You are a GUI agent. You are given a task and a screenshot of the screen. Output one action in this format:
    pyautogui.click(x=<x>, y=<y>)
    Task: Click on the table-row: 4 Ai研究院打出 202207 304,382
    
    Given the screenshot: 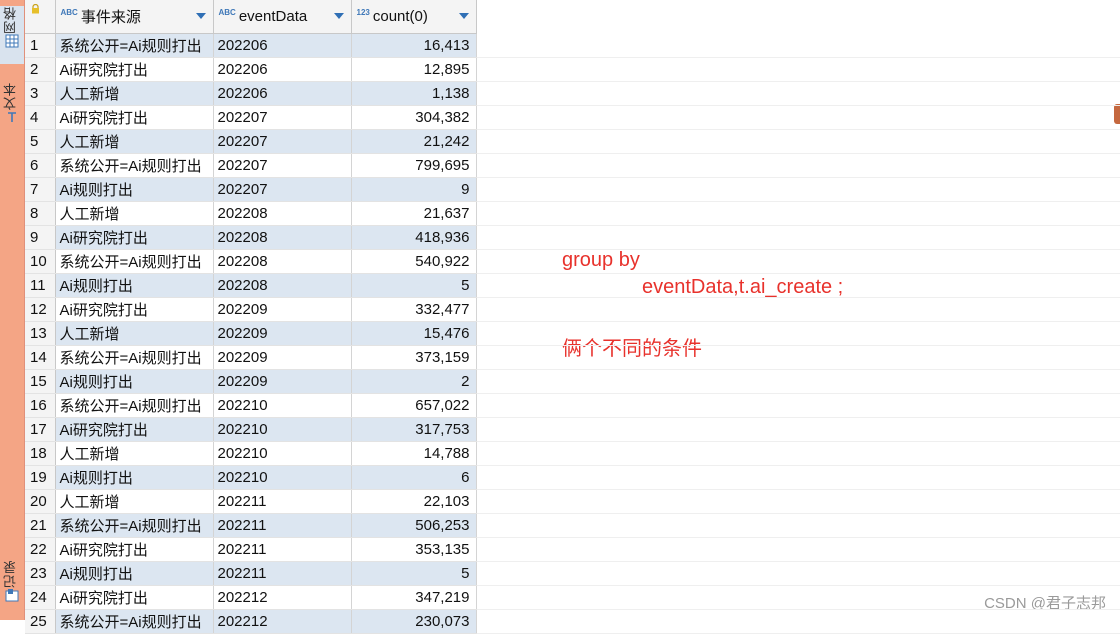 What is the action you would take?
    pyautogui.click(x=251, y=117)
    